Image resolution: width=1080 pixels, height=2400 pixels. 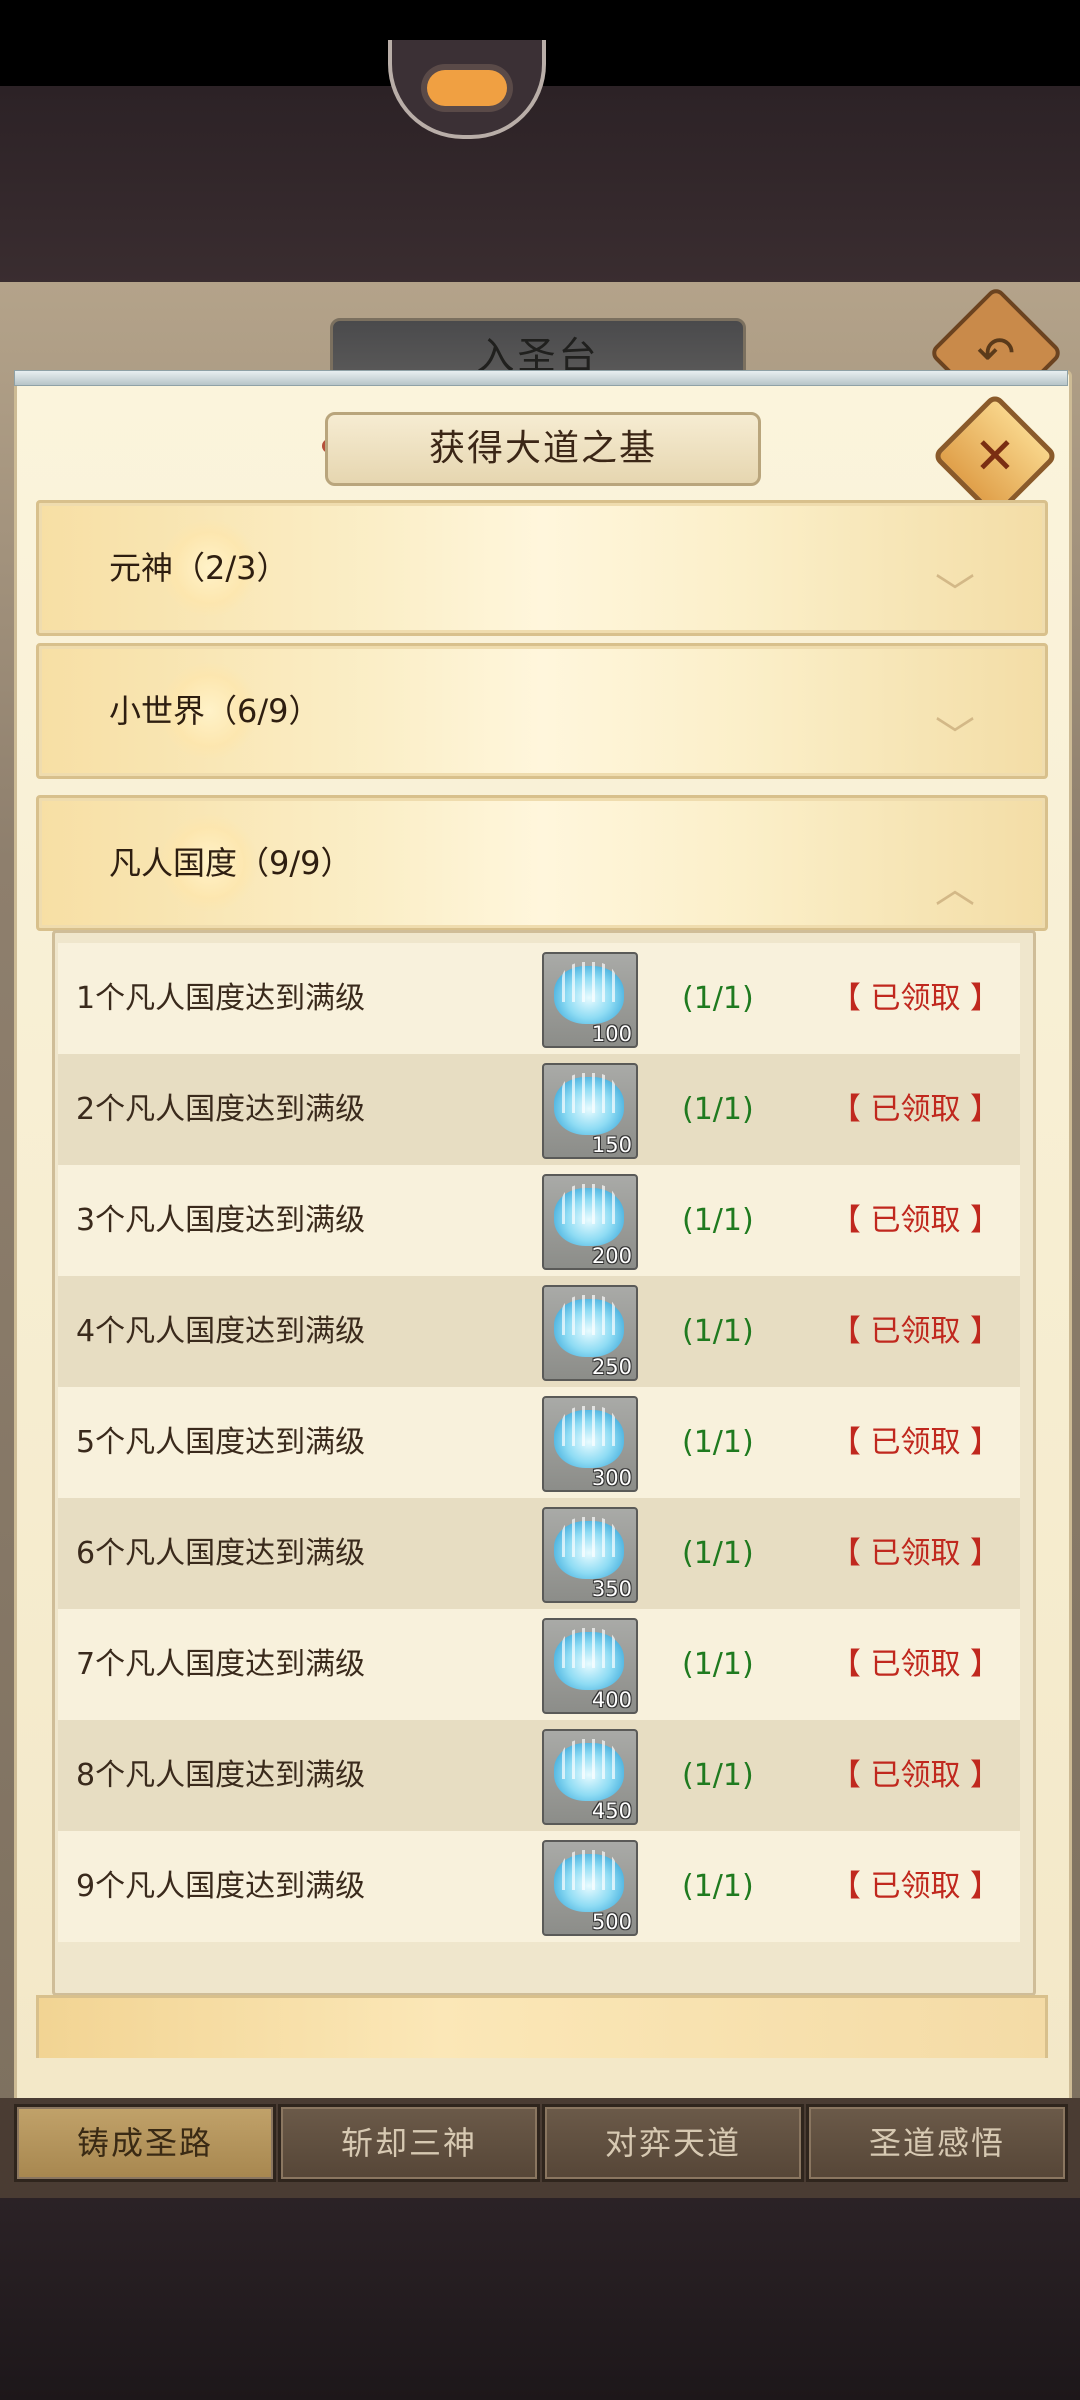 I want to click on reward-quantity: 250, so click(x=611, y=1367).